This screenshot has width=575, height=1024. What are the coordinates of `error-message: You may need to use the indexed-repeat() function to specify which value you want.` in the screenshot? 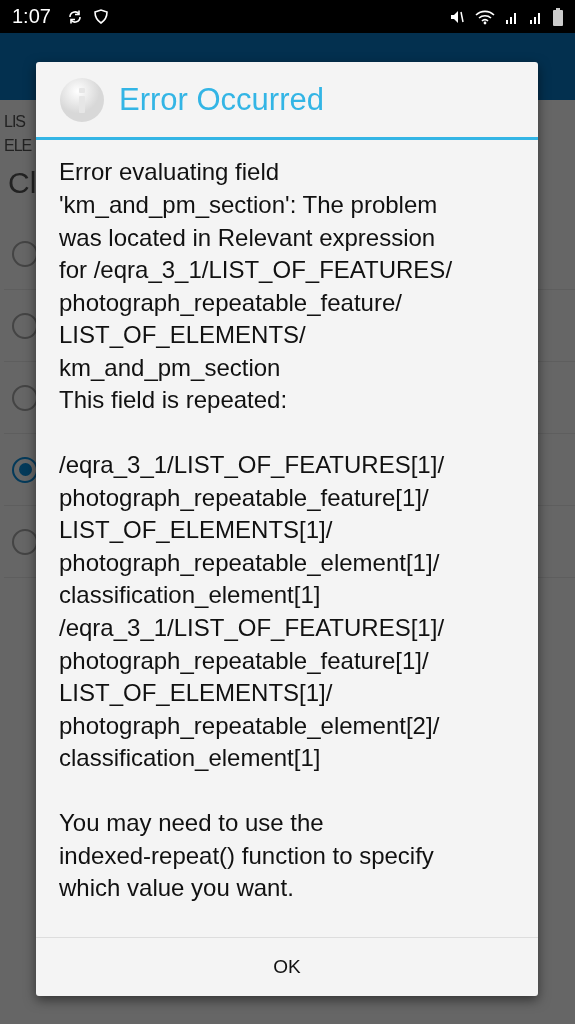 It's located at (247, 856).